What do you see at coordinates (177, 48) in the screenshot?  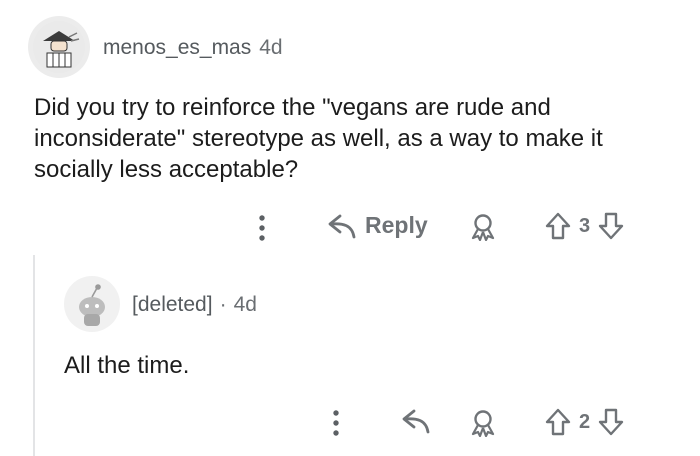 I see `comment-author: menos_es_mas` at bounding box center [177, 48].